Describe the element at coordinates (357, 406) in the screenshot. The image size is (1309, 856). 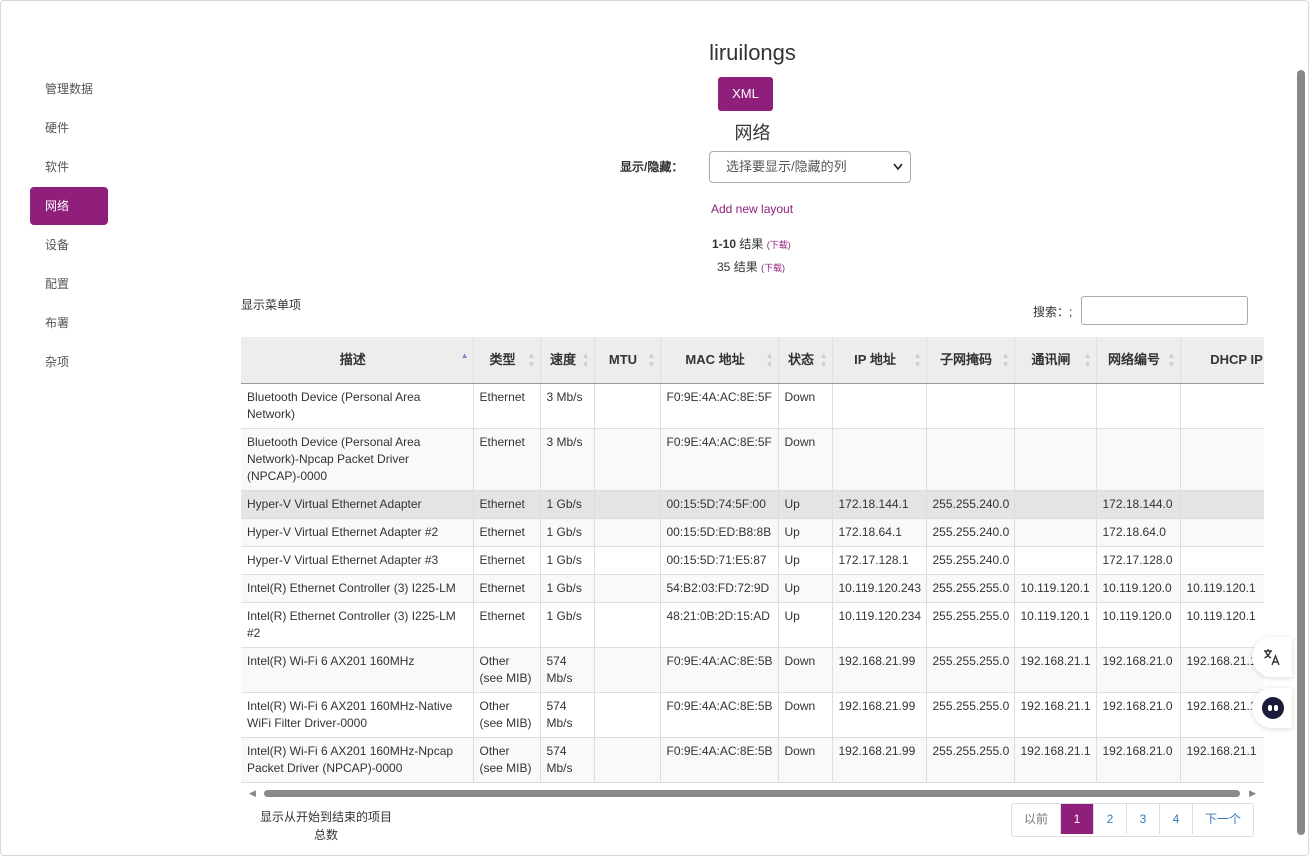
I see `table-cell: Bluetooth Device (Personal Area Network)` at that location.